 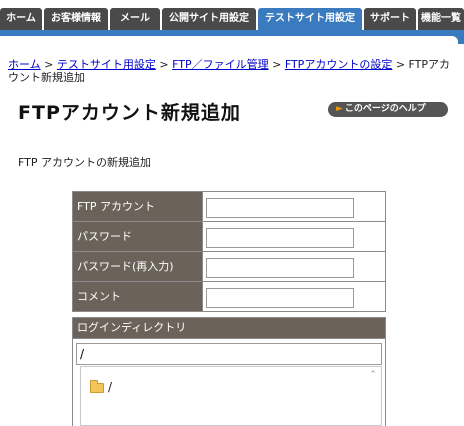 What do you see at coordinates (137, 236) in the screenshot?
I see `password-label: パスワード` at bounding box center [137, 236].